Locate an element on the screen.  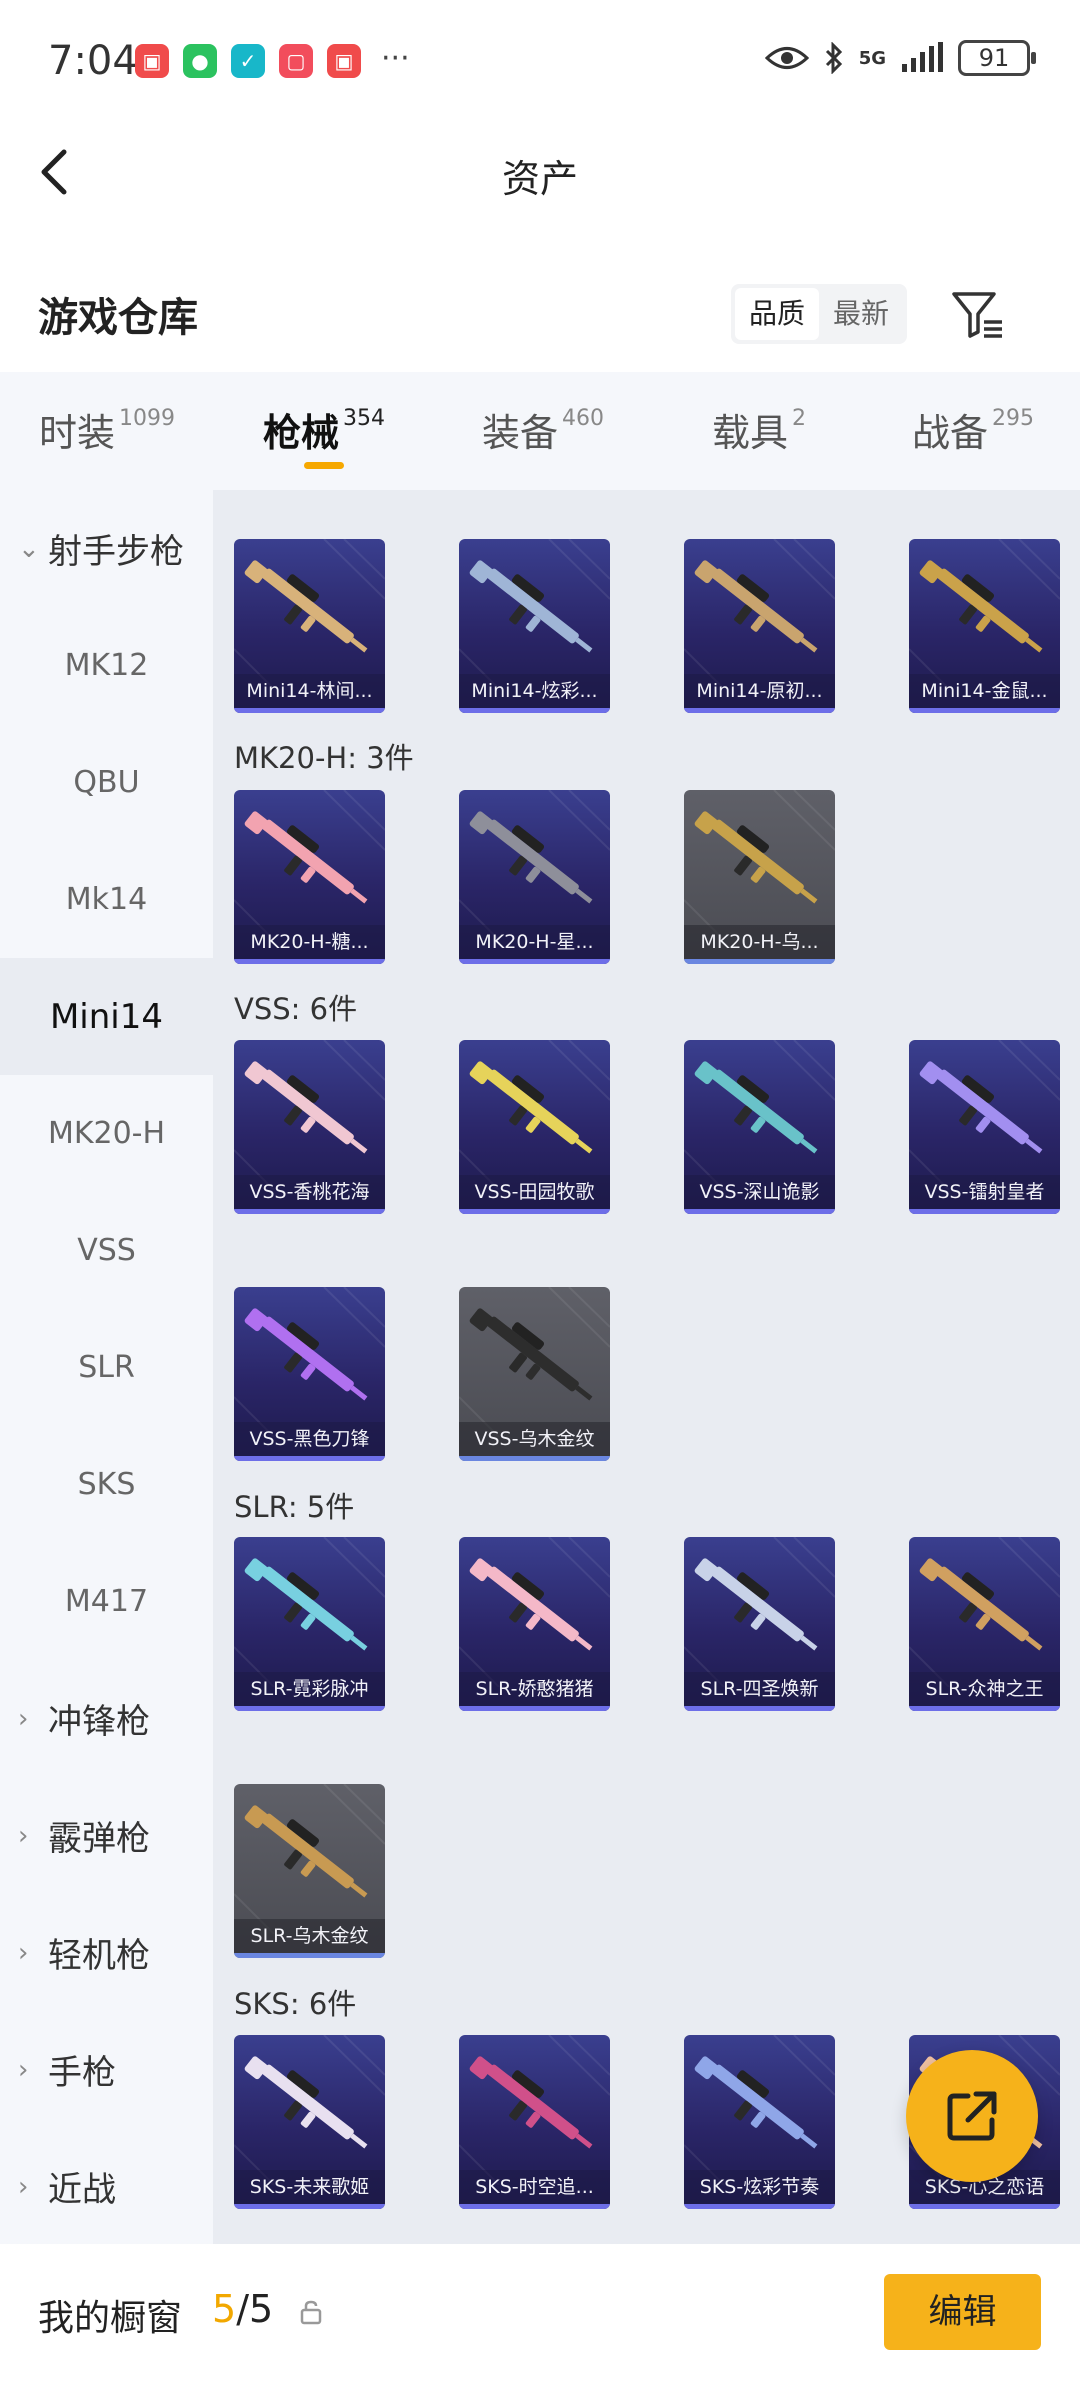
share-button is located at coordinates (972, 2116).